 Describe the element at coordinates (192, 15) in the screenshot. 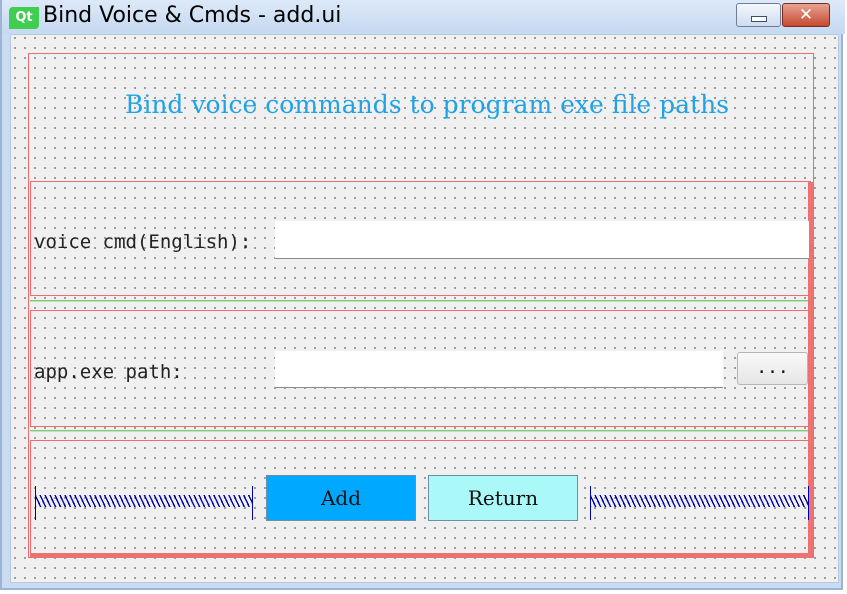

I see `window-title: Bind Voice & Cmds - add.ui` at that location.